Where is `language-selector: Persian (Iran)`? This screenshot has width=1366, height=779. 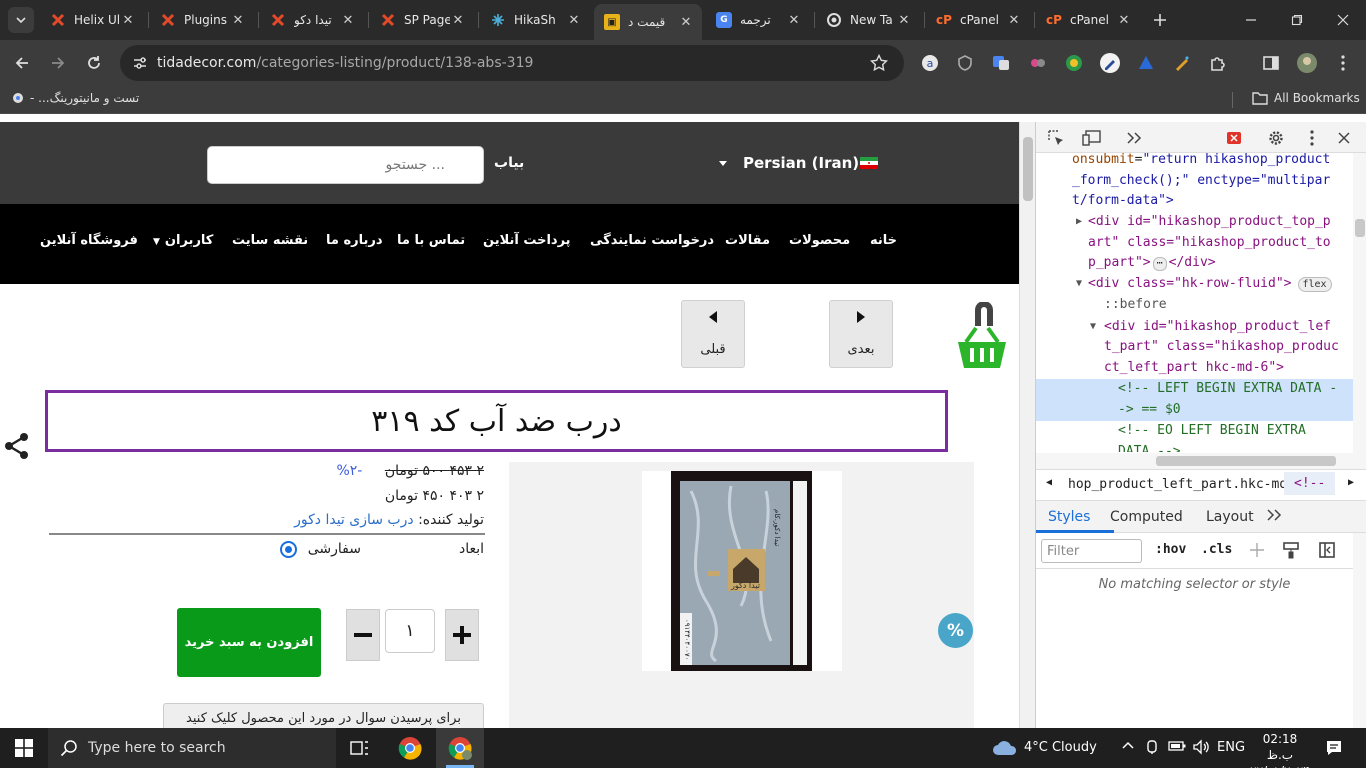
language-selector: Persian (Iran) is located at coordinates (801, 163).